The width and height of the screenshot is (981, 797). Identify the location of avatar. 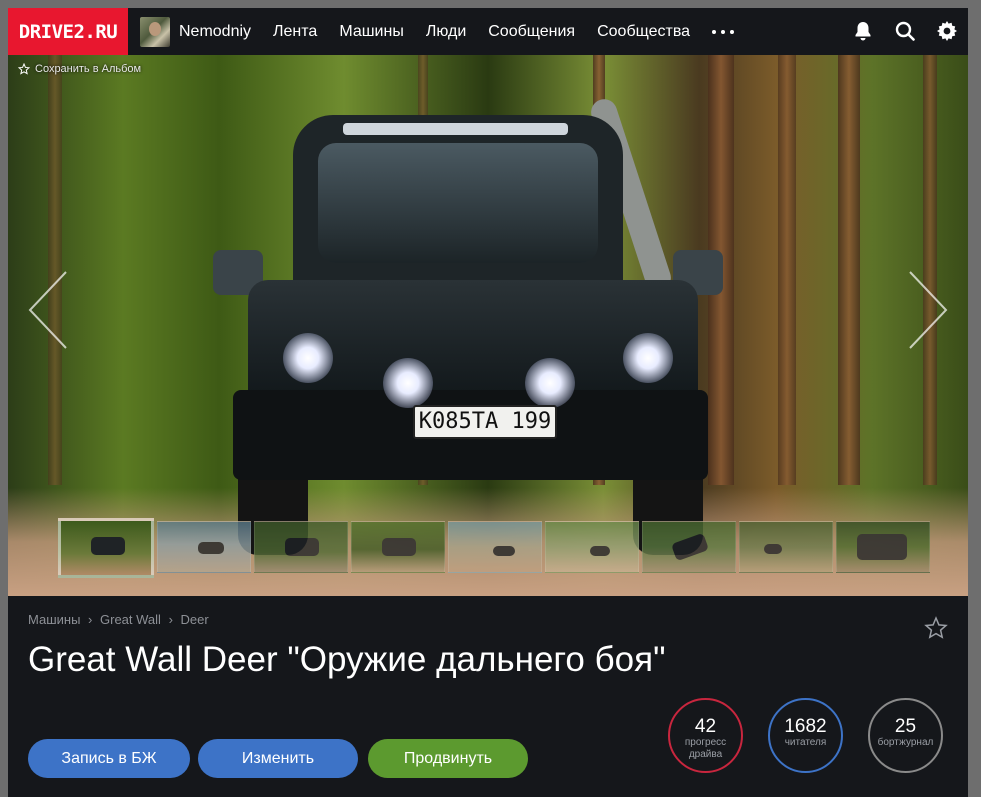
(155, 31).